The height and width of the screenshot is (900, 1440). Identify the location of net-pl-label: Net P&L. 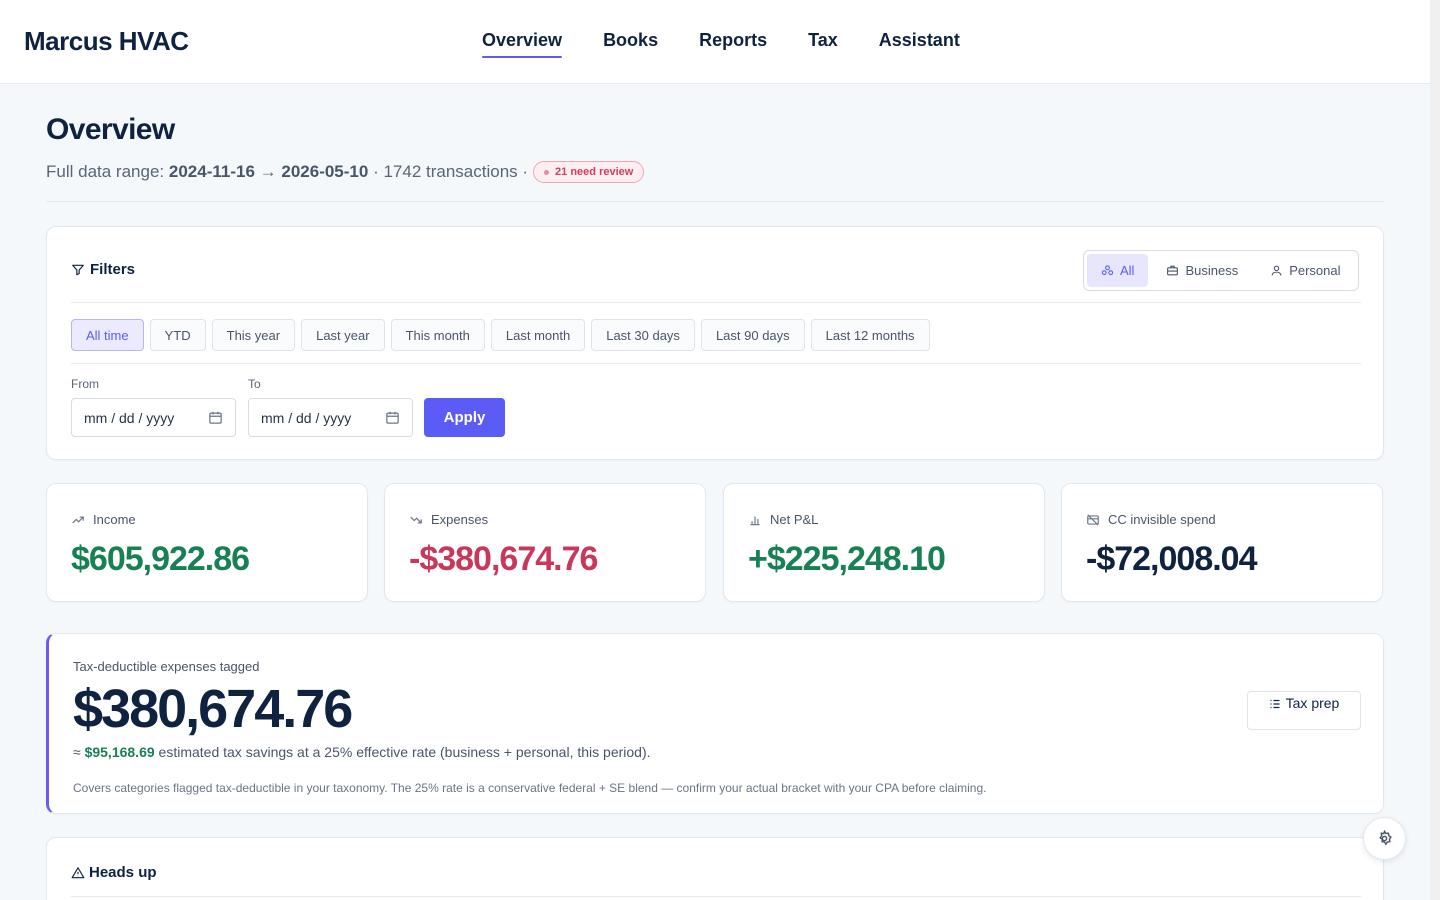
(794, 519).